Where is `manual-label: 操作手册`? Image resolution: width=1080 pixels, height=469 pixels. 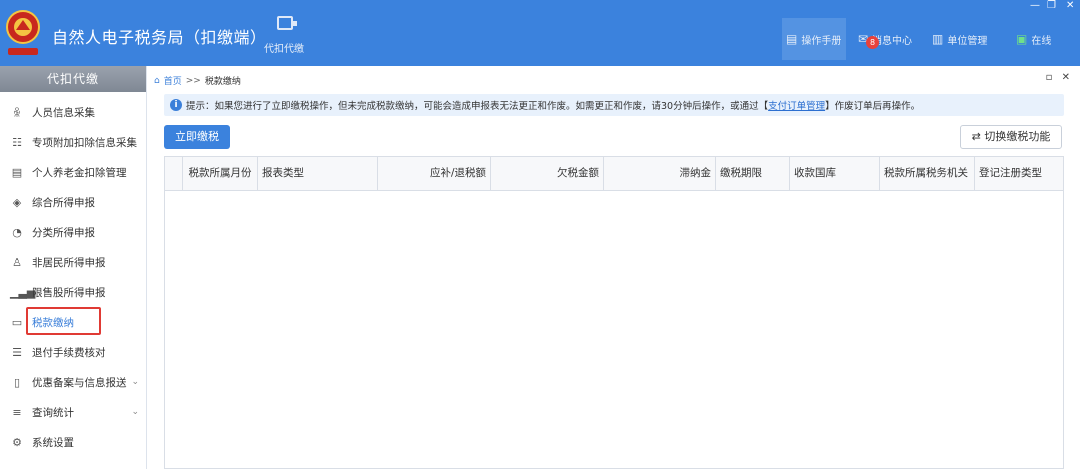 manual-label: 操作手册 is located at coordinates (821, 41).